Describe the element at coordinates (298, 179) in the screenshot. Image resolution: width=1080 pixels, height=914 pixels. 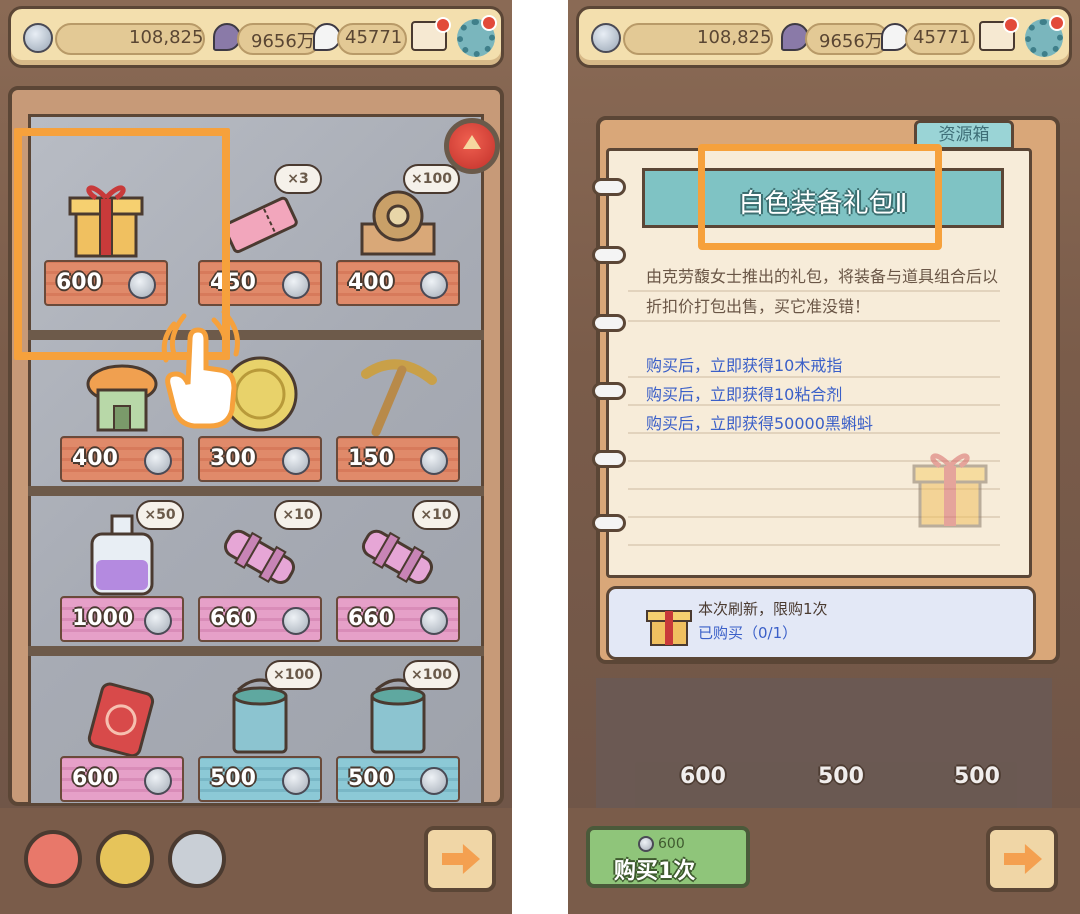
I see `quantity-badge: ×3` at that location.